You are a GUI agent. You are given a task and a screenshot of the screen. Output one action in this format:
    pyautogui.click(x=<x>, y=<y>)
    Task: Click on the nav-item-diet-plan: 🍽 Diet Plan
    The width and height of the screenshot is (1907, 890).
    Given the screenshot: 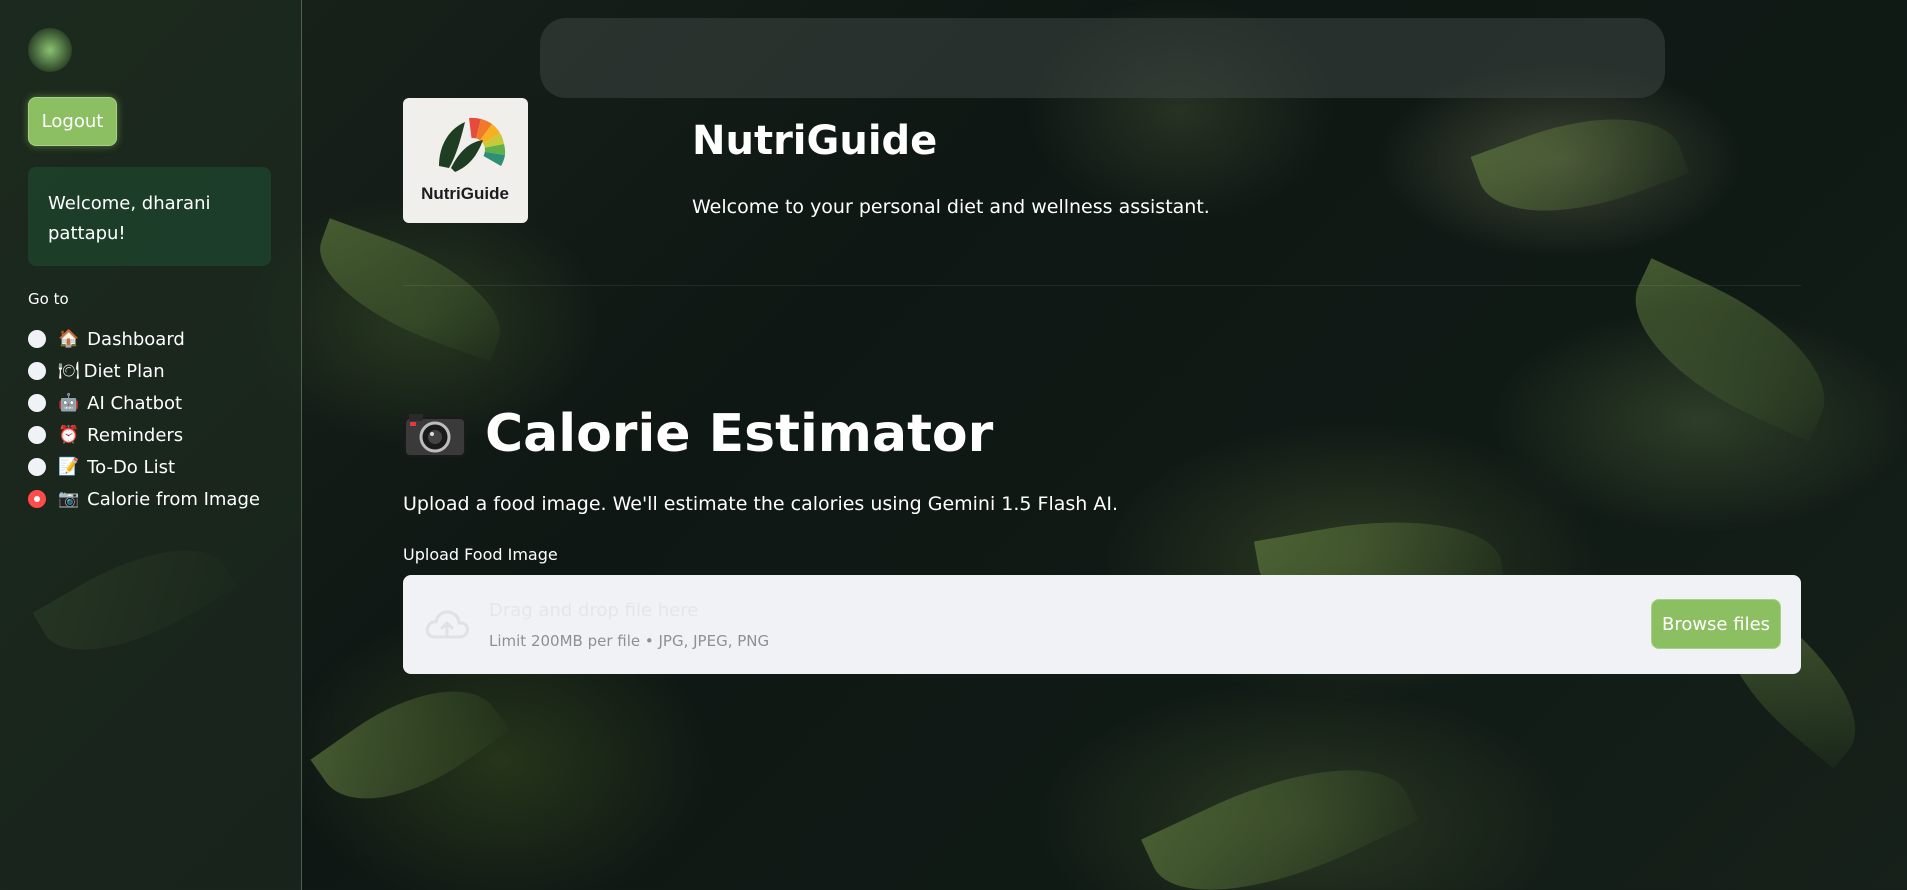 What is the action you would take?
    pyautogui.click(x=144, y=371)
    